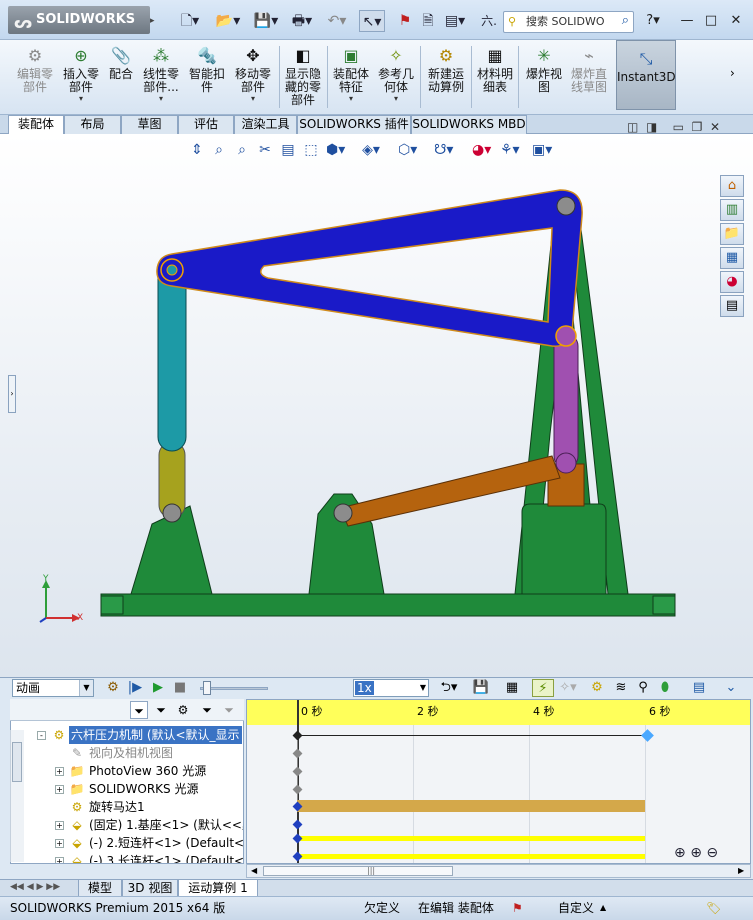 This screenshot has width=753, height=920. What do you see at coordinates (266, 21) in the screenshot?
I see `save-icon: 💾▾` at bounding box center [266, 21].